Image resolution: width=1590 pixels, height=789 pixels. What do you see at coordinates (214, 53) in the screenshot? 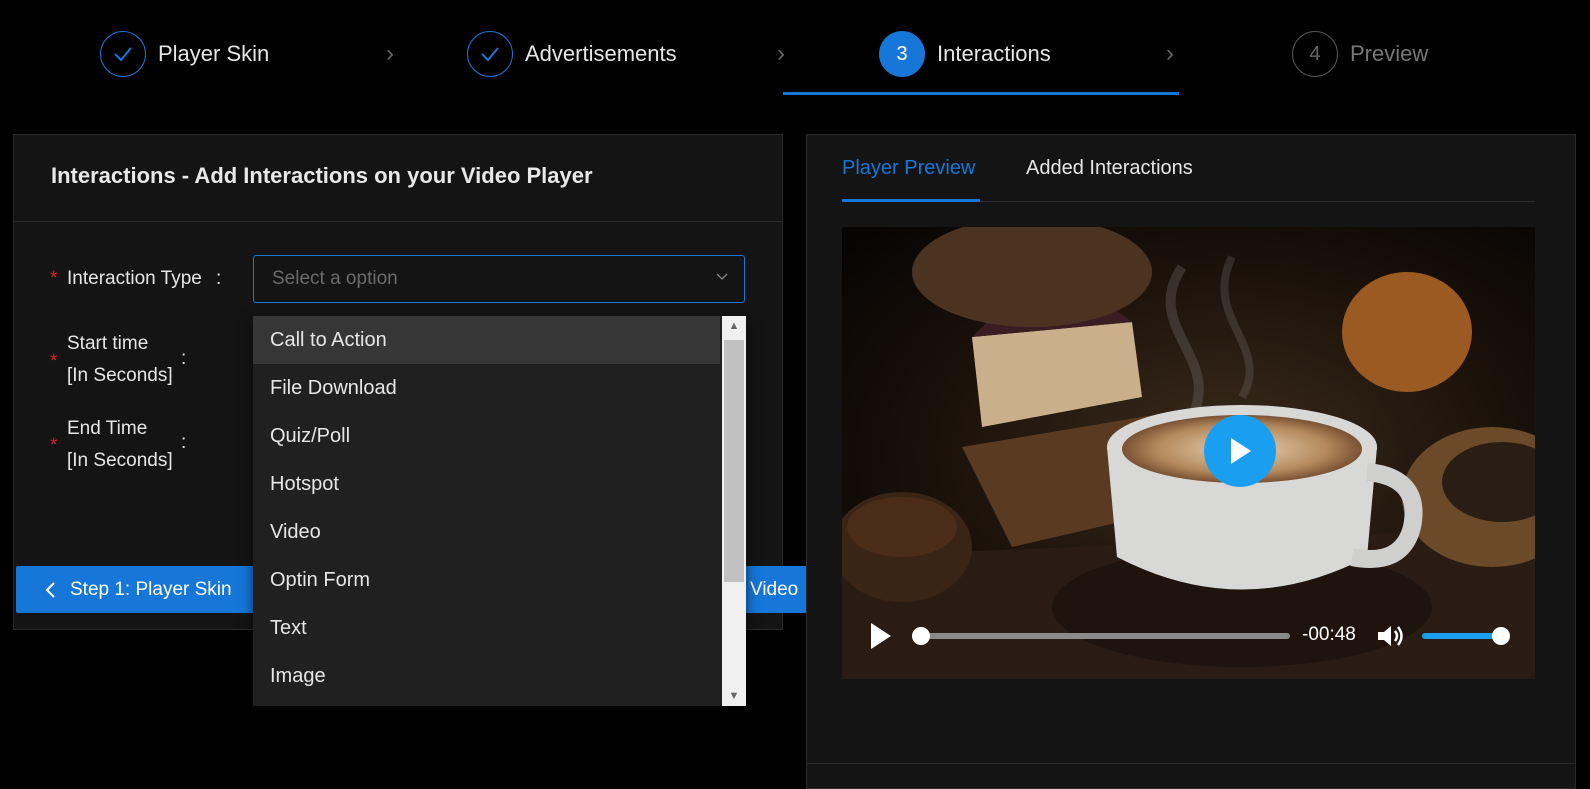
I see `step-label: Player Skin` at bounding box center [214, 53].